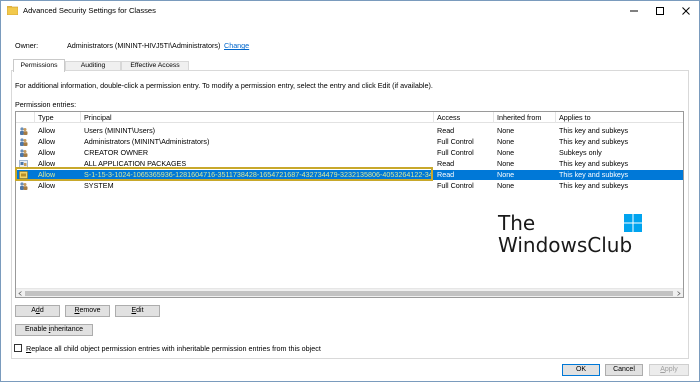 The width and height of the screenshot is (700, 382). Describe the element at coordinates (565, 245) in the screenshot. I see `logo-text-line2: WindowsClub` at that location.